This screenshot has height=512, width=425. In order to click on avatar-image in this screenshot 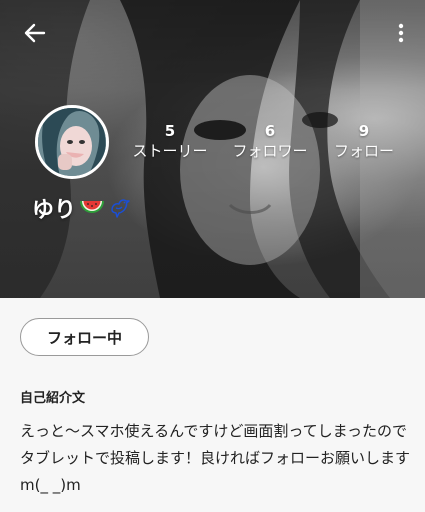, I will do `click(72, 142)`.